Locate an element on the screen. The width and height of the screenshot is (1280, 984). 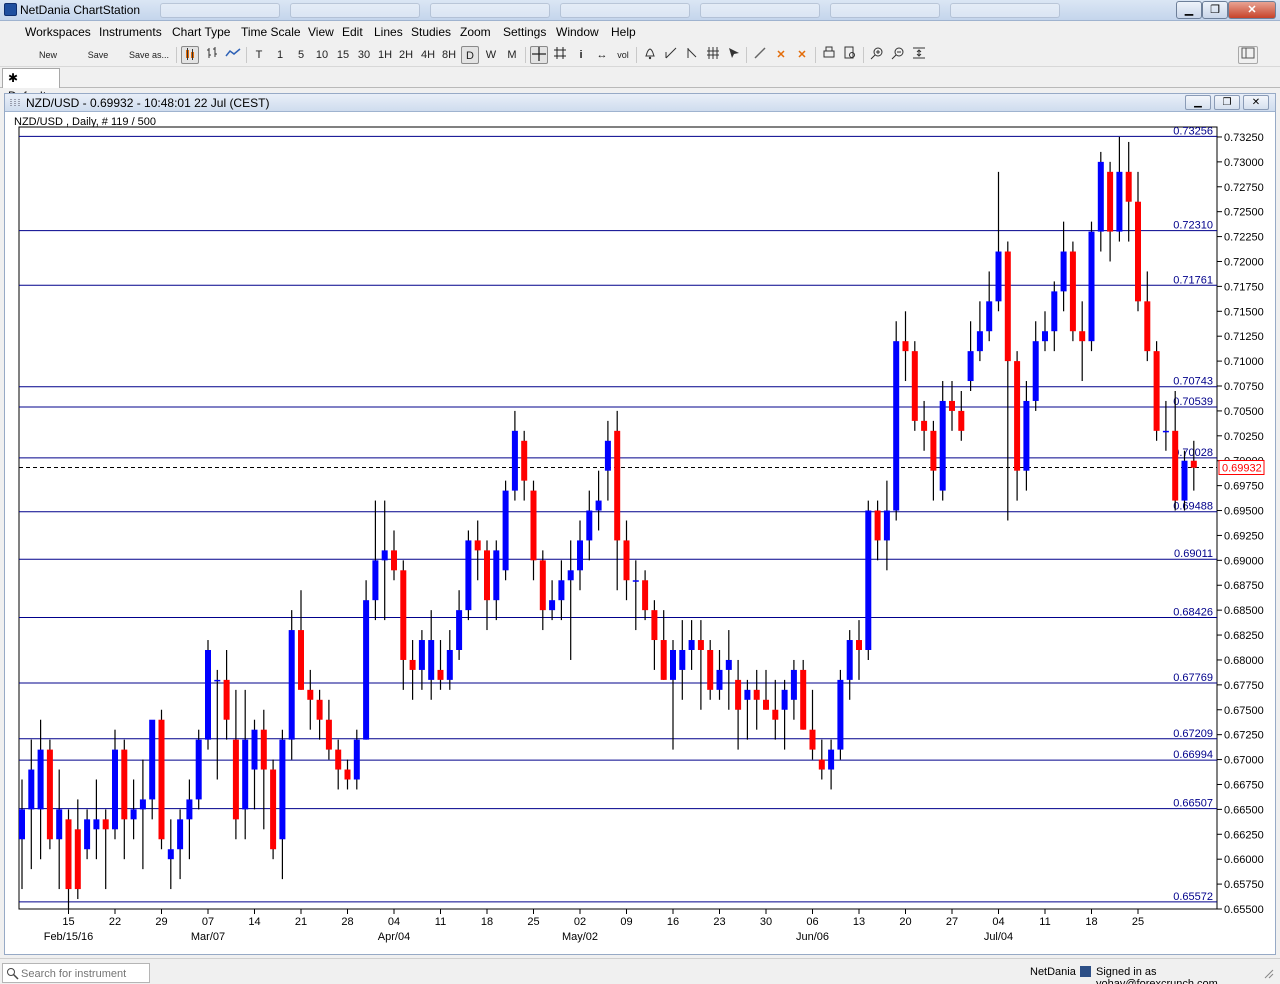
x-tick-label: 20 is located at coordinates (905, 922).